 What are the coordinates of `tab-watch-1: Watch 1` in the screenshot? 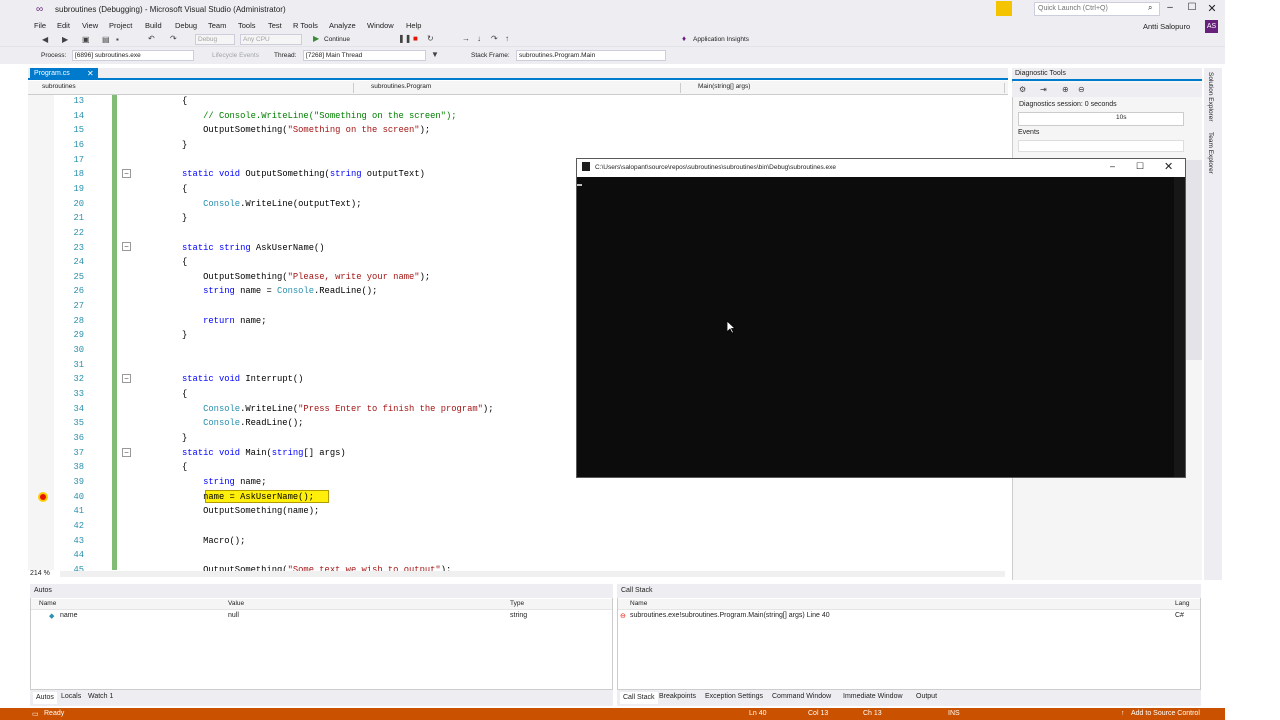 It's located at (100, 696).